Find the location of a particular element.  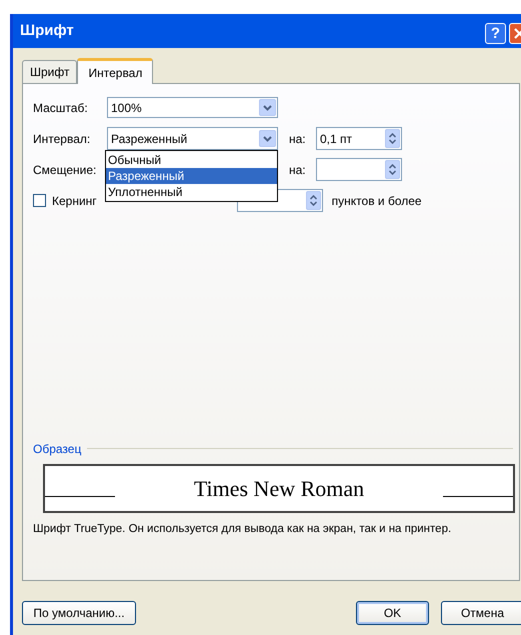

dropdown-option: Разреженный is located at coordinates (191, 176).